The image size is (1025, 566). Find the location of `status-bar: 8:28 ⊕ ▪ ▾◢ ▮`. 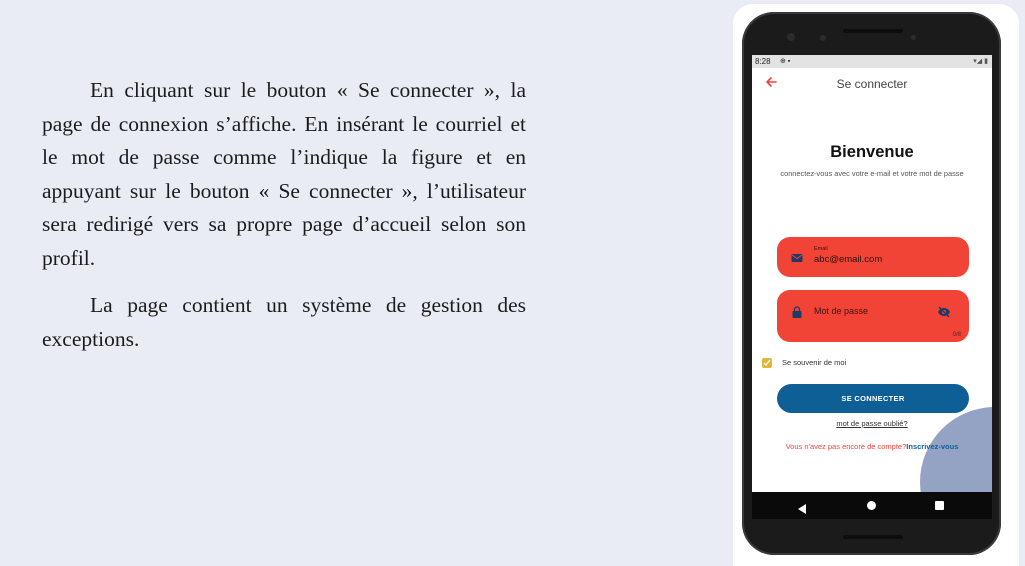

status-bar: 8:28 ⊕ ▪ ▾◢ ▮ is located at coordinates (872, 61).